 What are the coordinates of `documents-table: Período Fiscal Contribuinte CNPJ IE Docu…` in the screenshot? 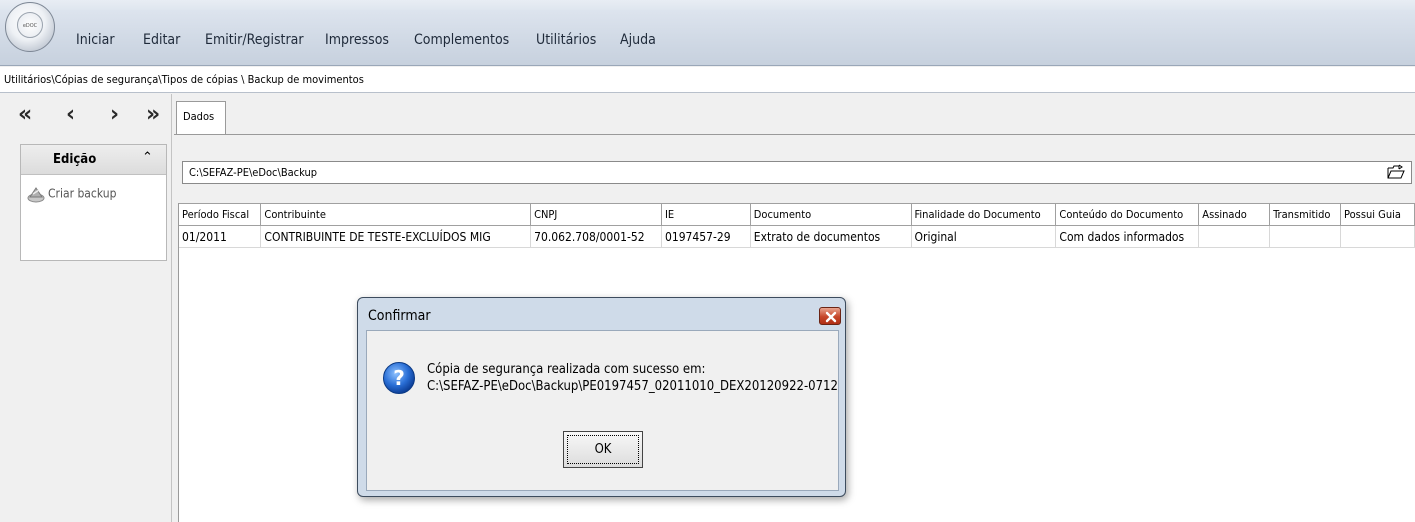 It's located at (797, 225).